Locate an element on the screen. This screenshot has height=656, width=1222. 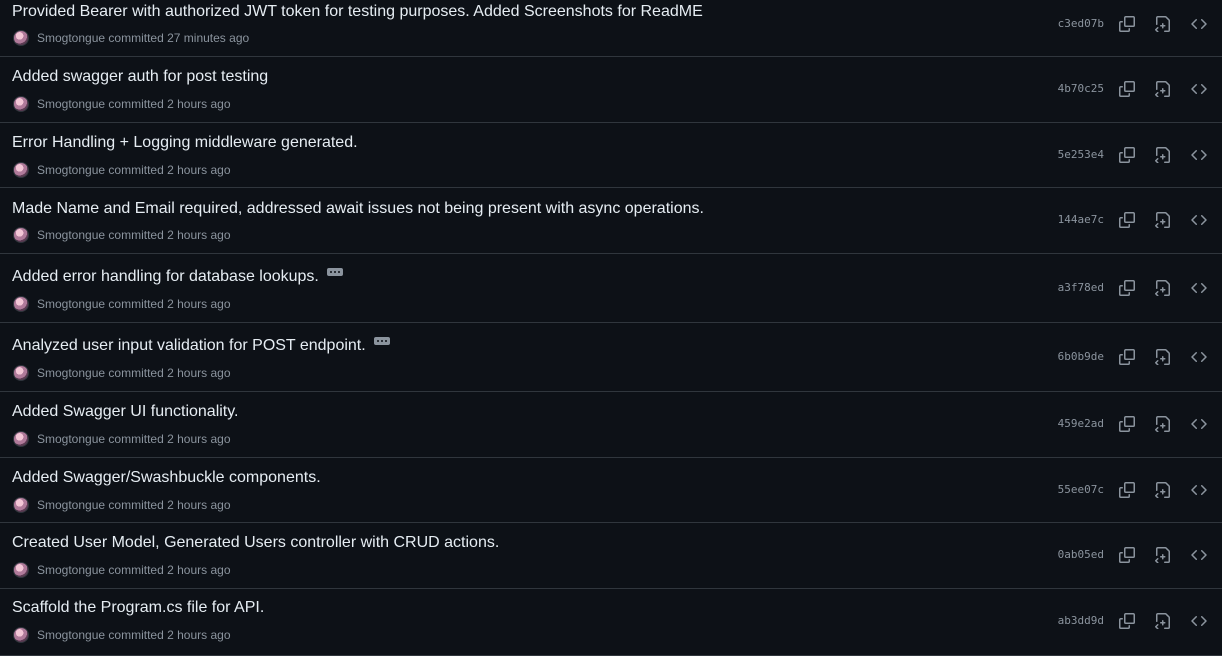
commit-sha-link: 6b0b9de is located at coordinates (1081, 356).